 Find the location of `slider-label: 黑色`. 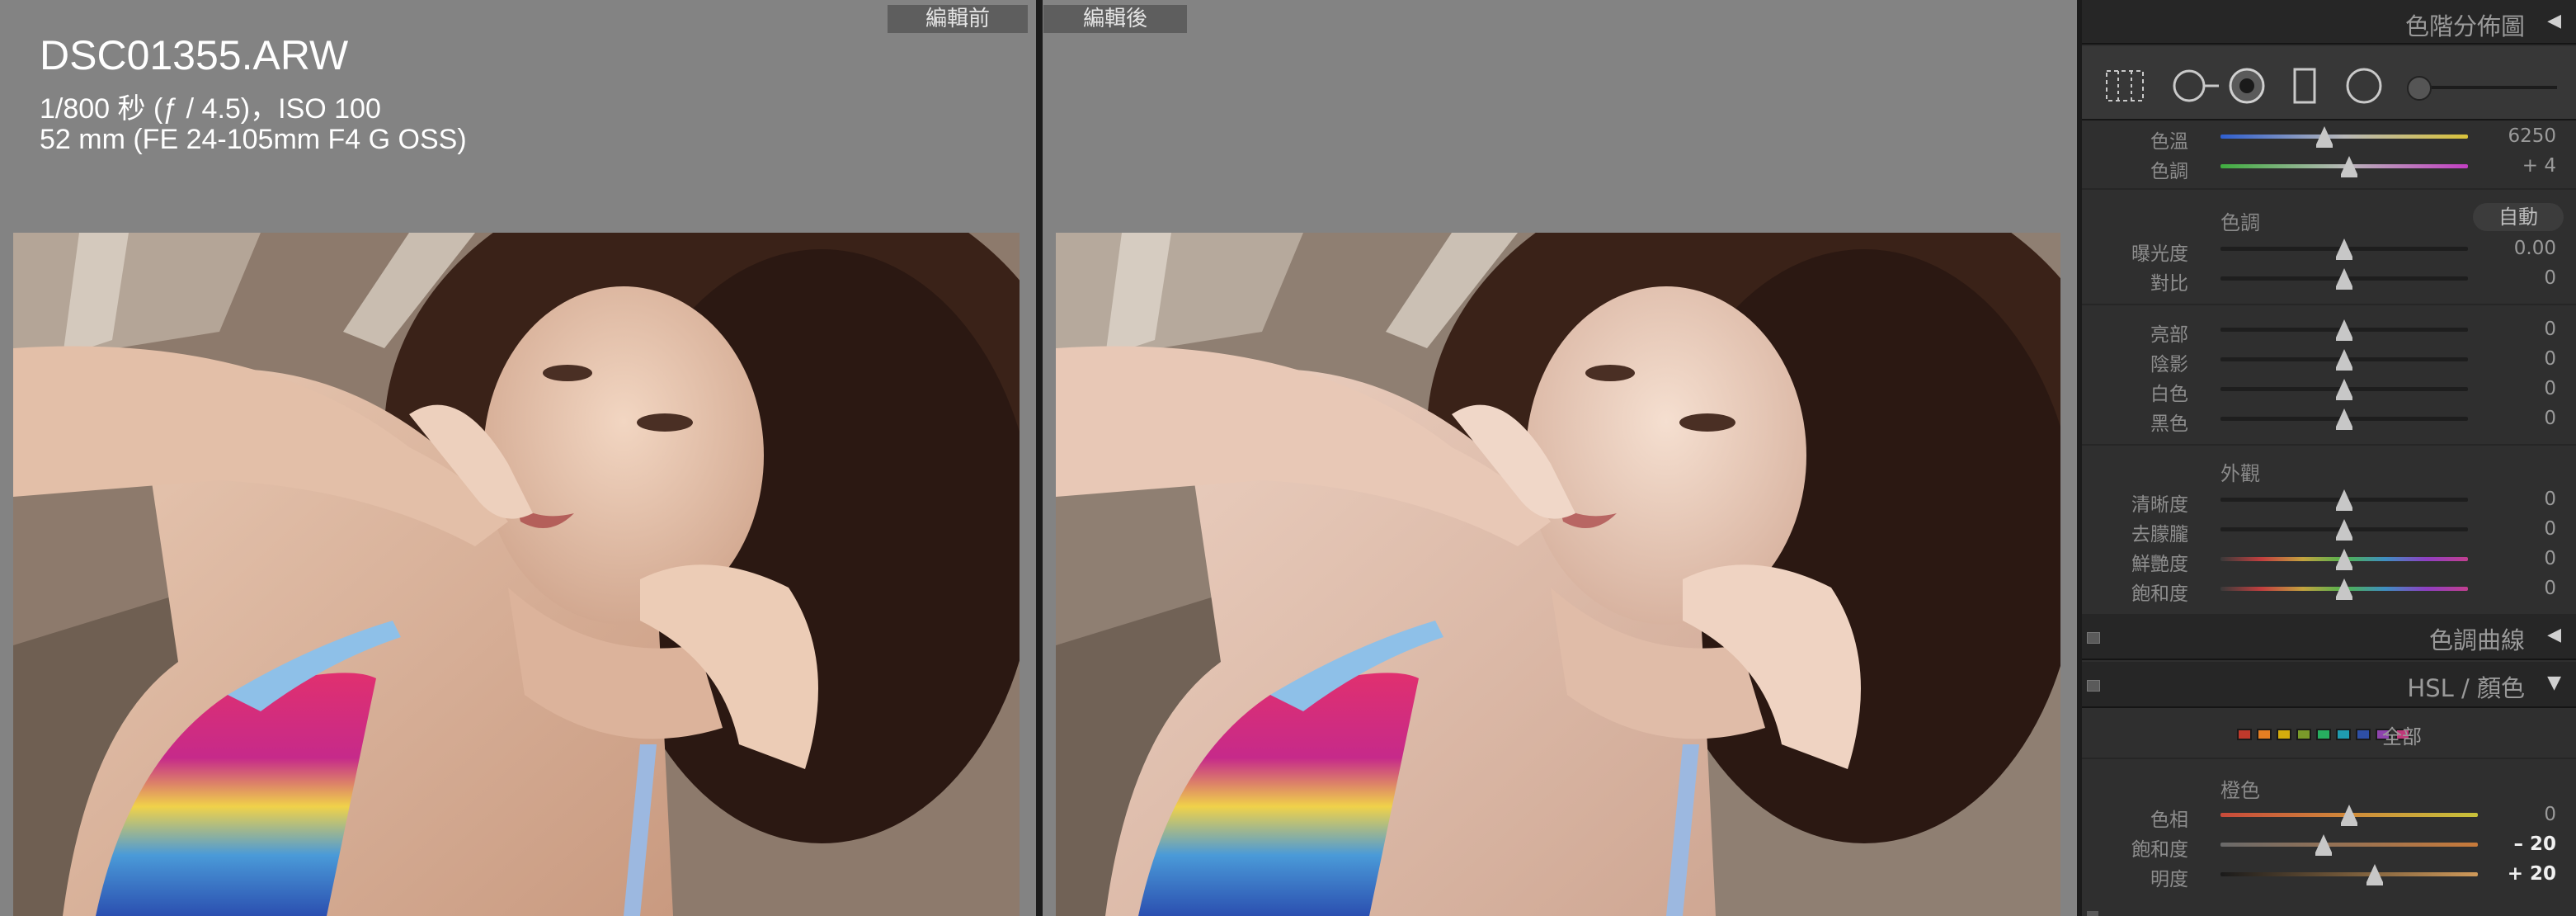

slider-label: 黑色 is located at coordinates (2169, 424).